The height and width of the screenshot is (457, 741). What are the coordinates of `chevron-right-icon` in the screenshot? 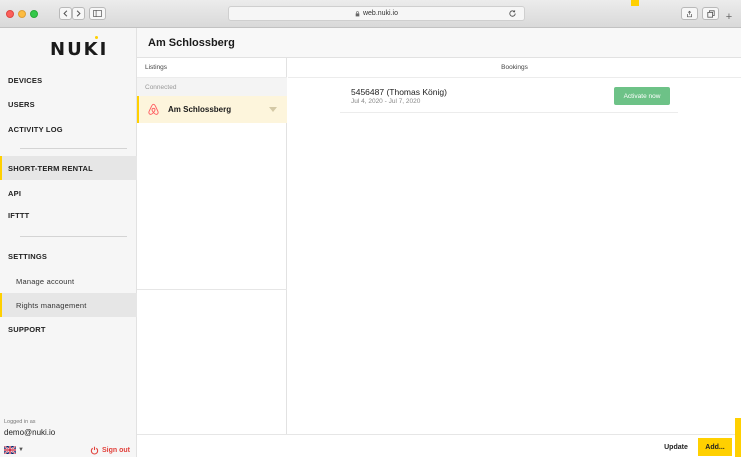 It's located at (78, 13).